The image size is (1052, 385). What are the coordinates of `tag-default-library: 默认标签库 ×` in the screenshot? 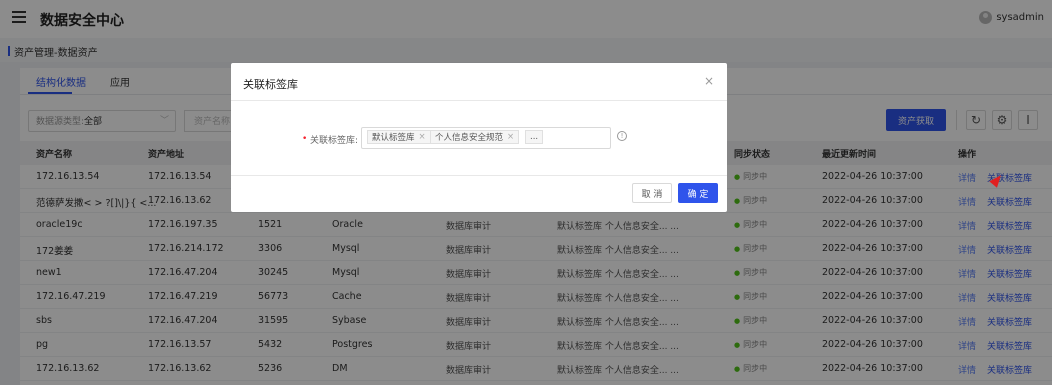 It's located at (399, 137).